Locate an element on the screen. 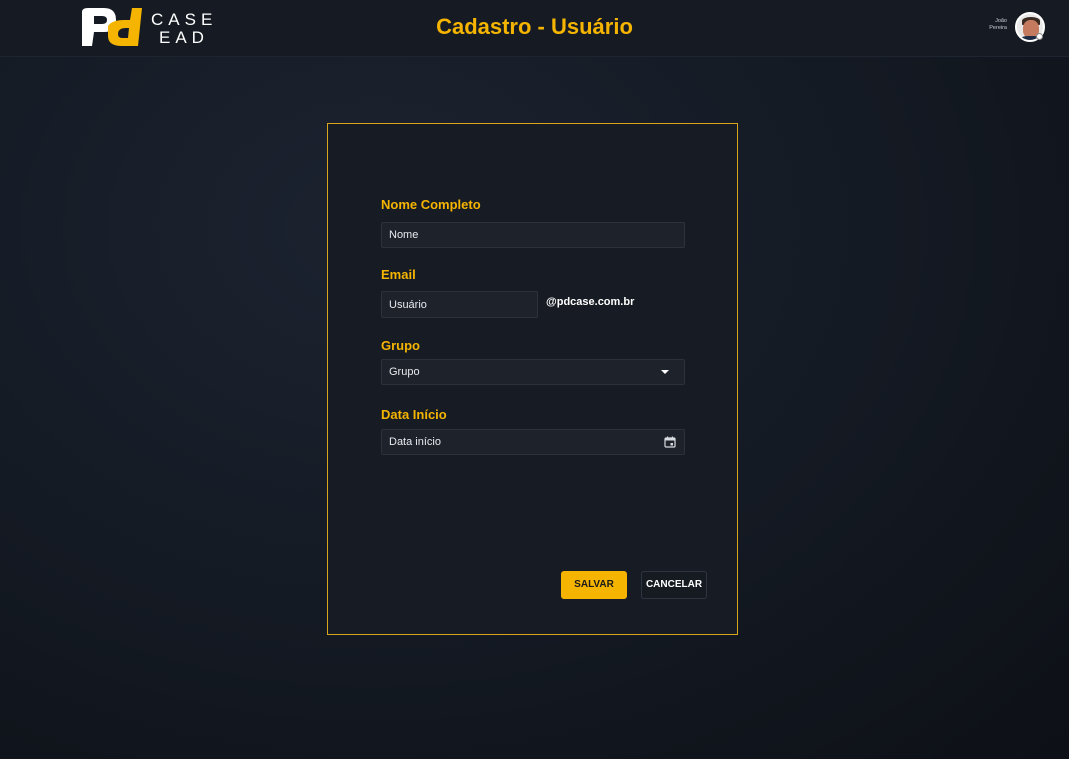  start-date-placeholder: Data início is located at coordinates (415, 442).